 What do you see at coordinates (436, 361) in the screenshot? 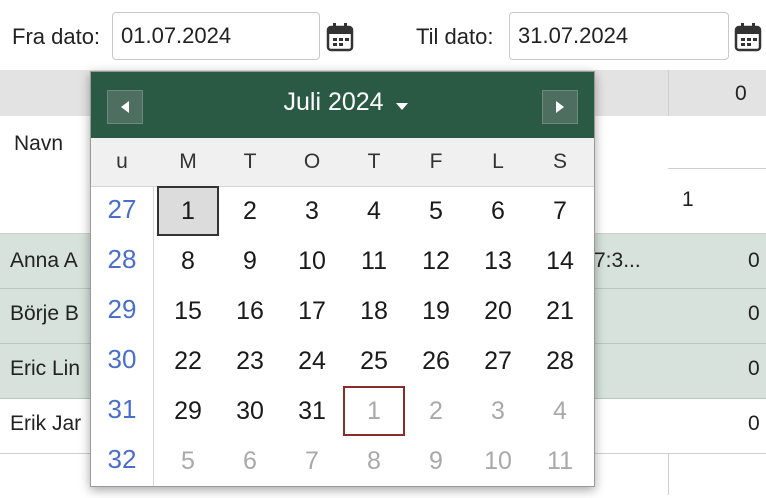
I see `calendar-day: 26` at bounding box center [436, 361].